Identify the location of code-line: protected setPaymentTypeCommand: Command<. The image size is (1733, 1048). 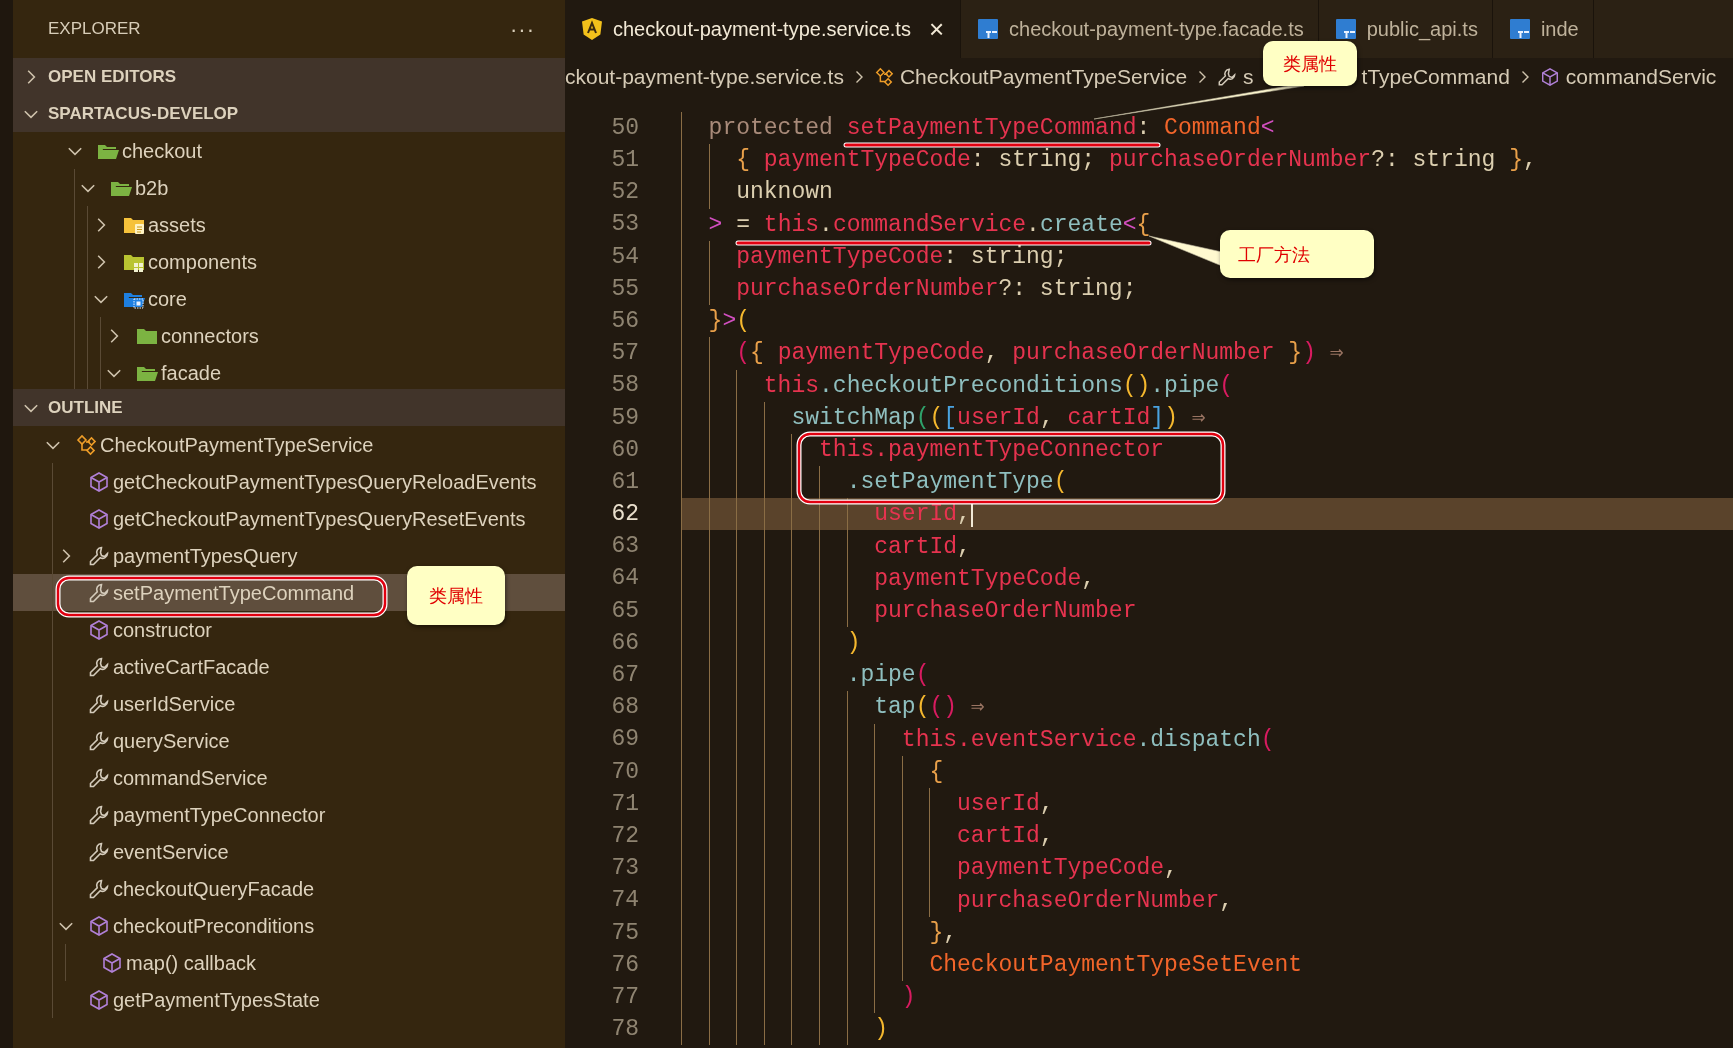
(991, 128).